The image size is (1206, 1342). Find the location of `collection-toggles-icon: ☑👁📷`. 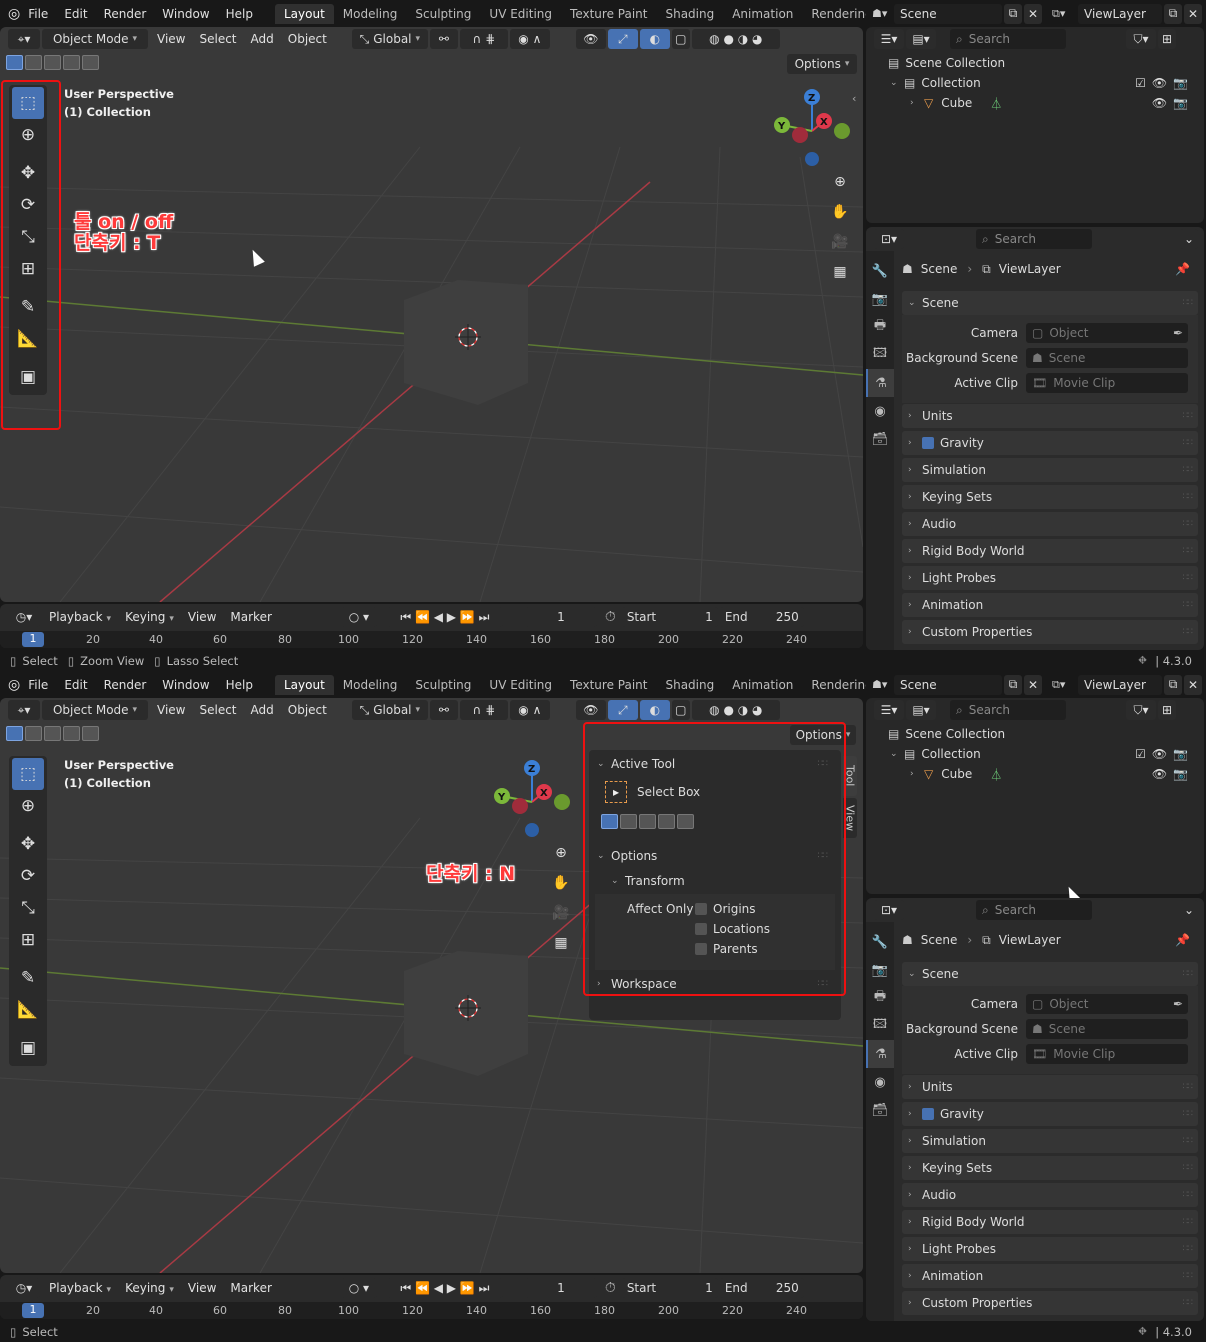

collection-toggles-icon: ☑👁📷 is located at coordinates (1164, 83).